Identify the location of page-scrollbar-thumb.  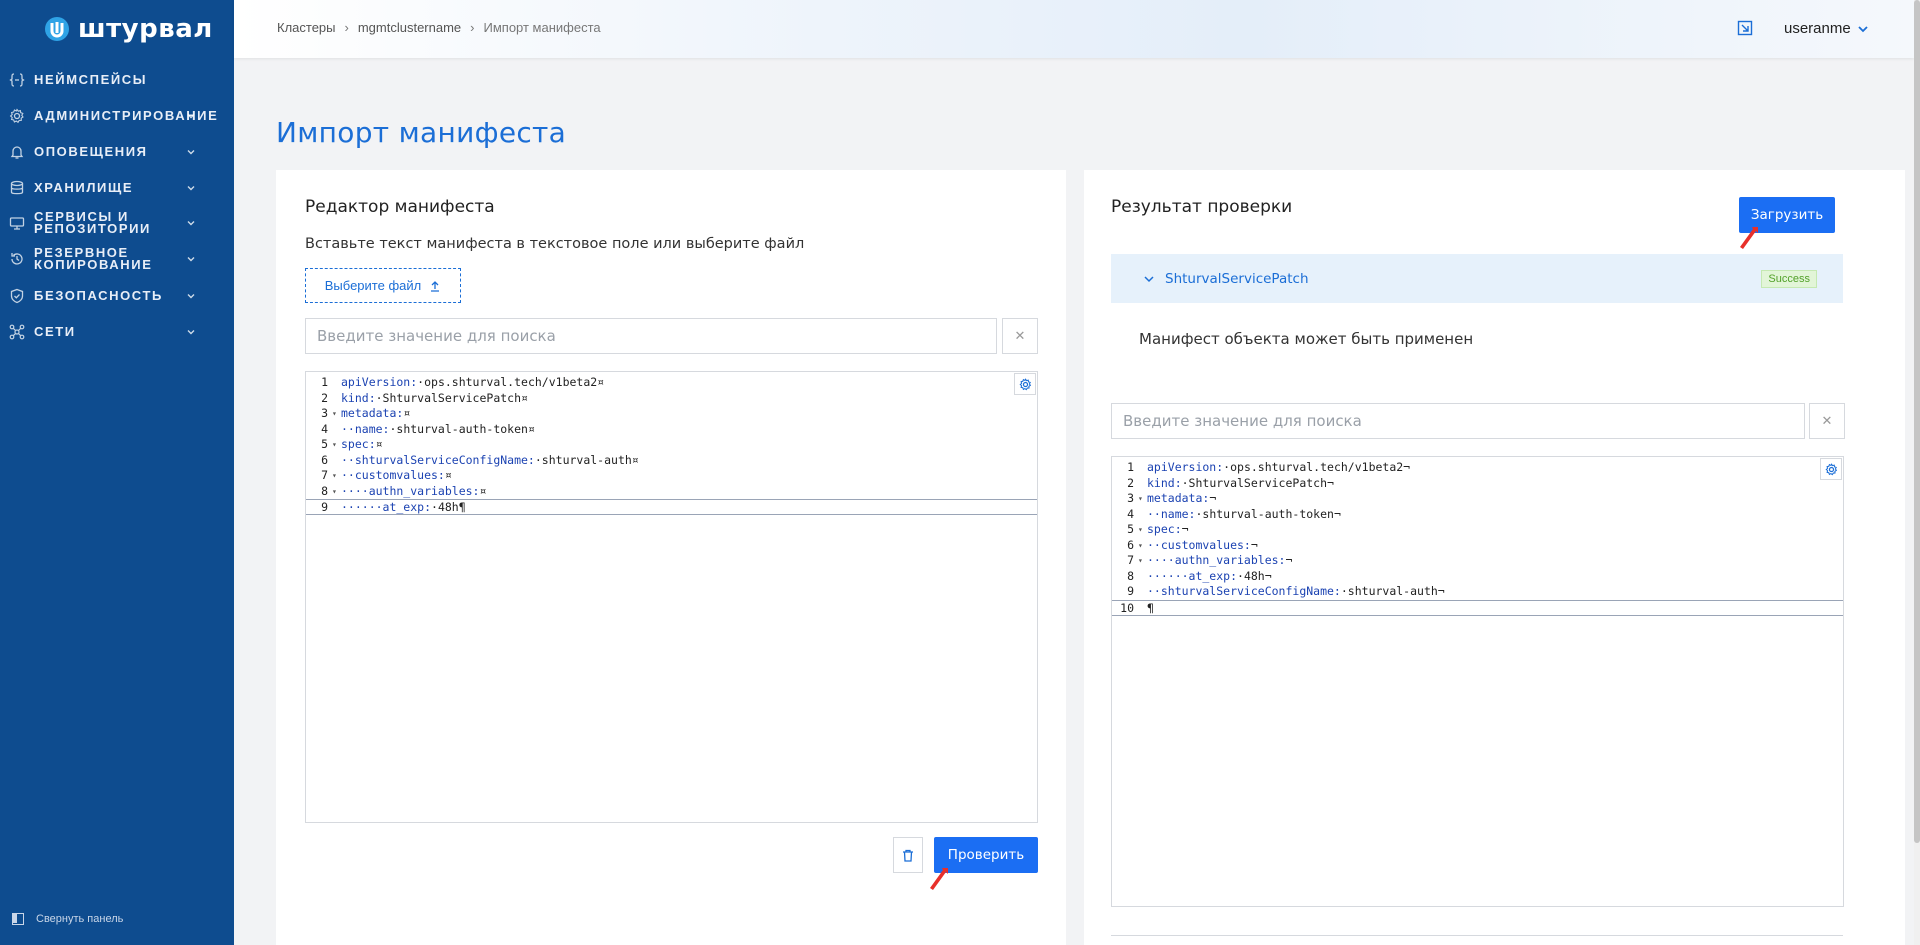
(1917, 421).